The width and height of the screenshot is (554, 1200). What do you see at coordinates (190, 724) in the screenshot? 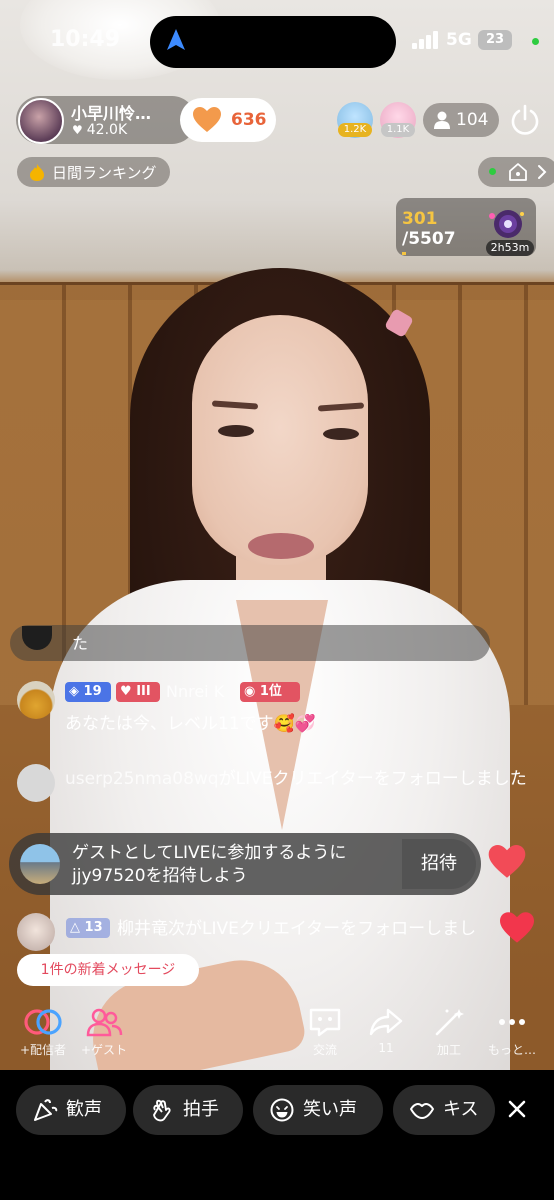
I see `chat-message-text: あなたは今、レベル11です🥰💞` at bounding box center [190, 724].